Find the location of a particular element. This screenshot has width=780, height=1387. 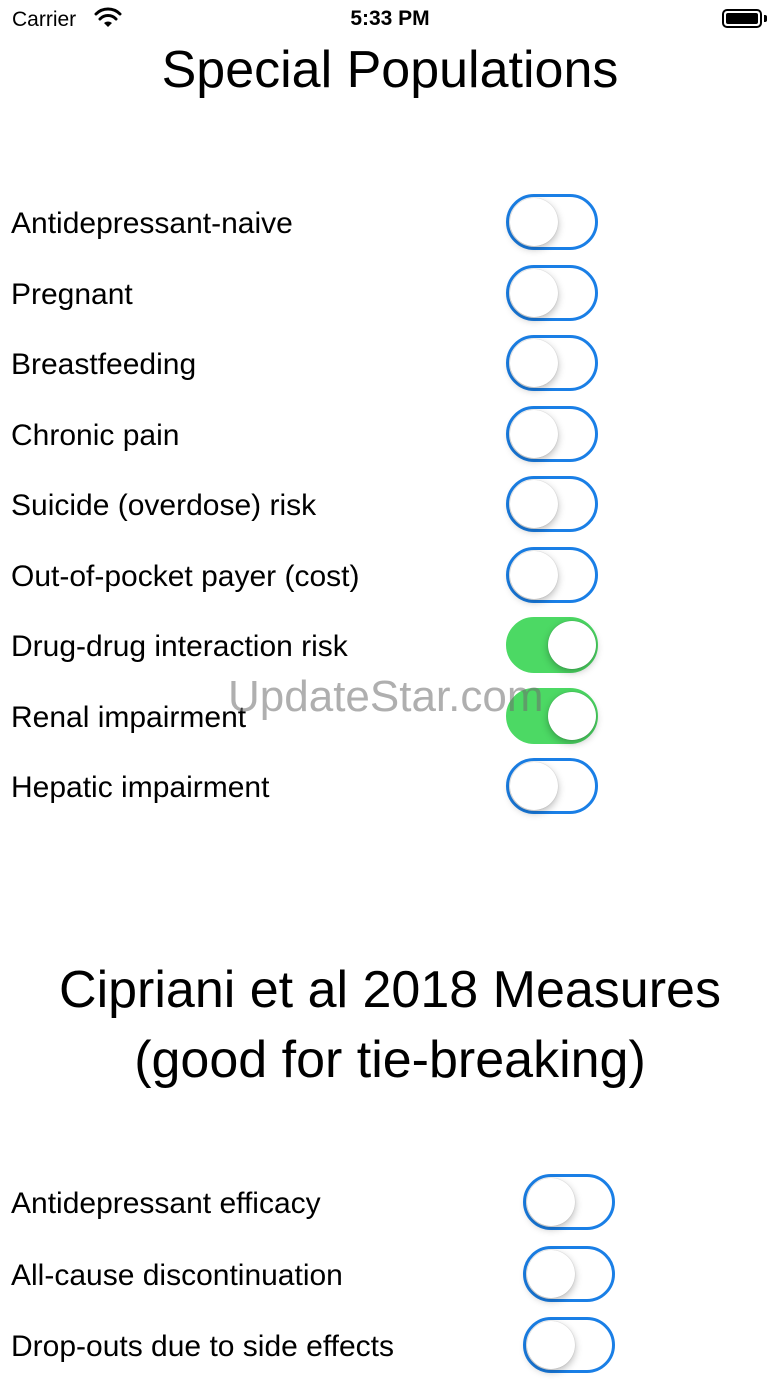

toggle-switch-all-cause-discontinuation is located at coordinates (569, 1273).